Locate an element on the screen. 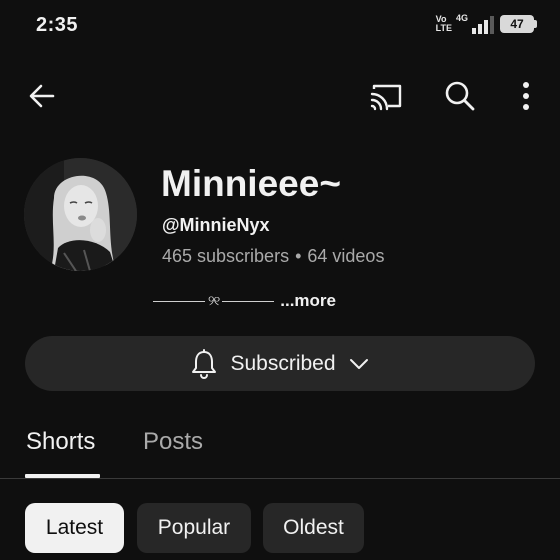  subscriber-count: 465 subscribers is located at coordinates (226, 256).